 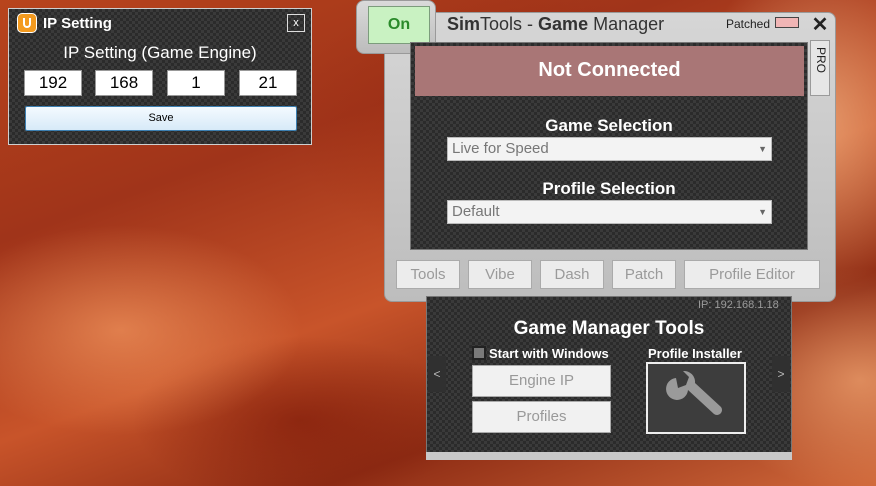 What do you see at coordinates (644, 274) in the screenshot?
I see `tab-patch: Patch` at bounding box center [644, 274].